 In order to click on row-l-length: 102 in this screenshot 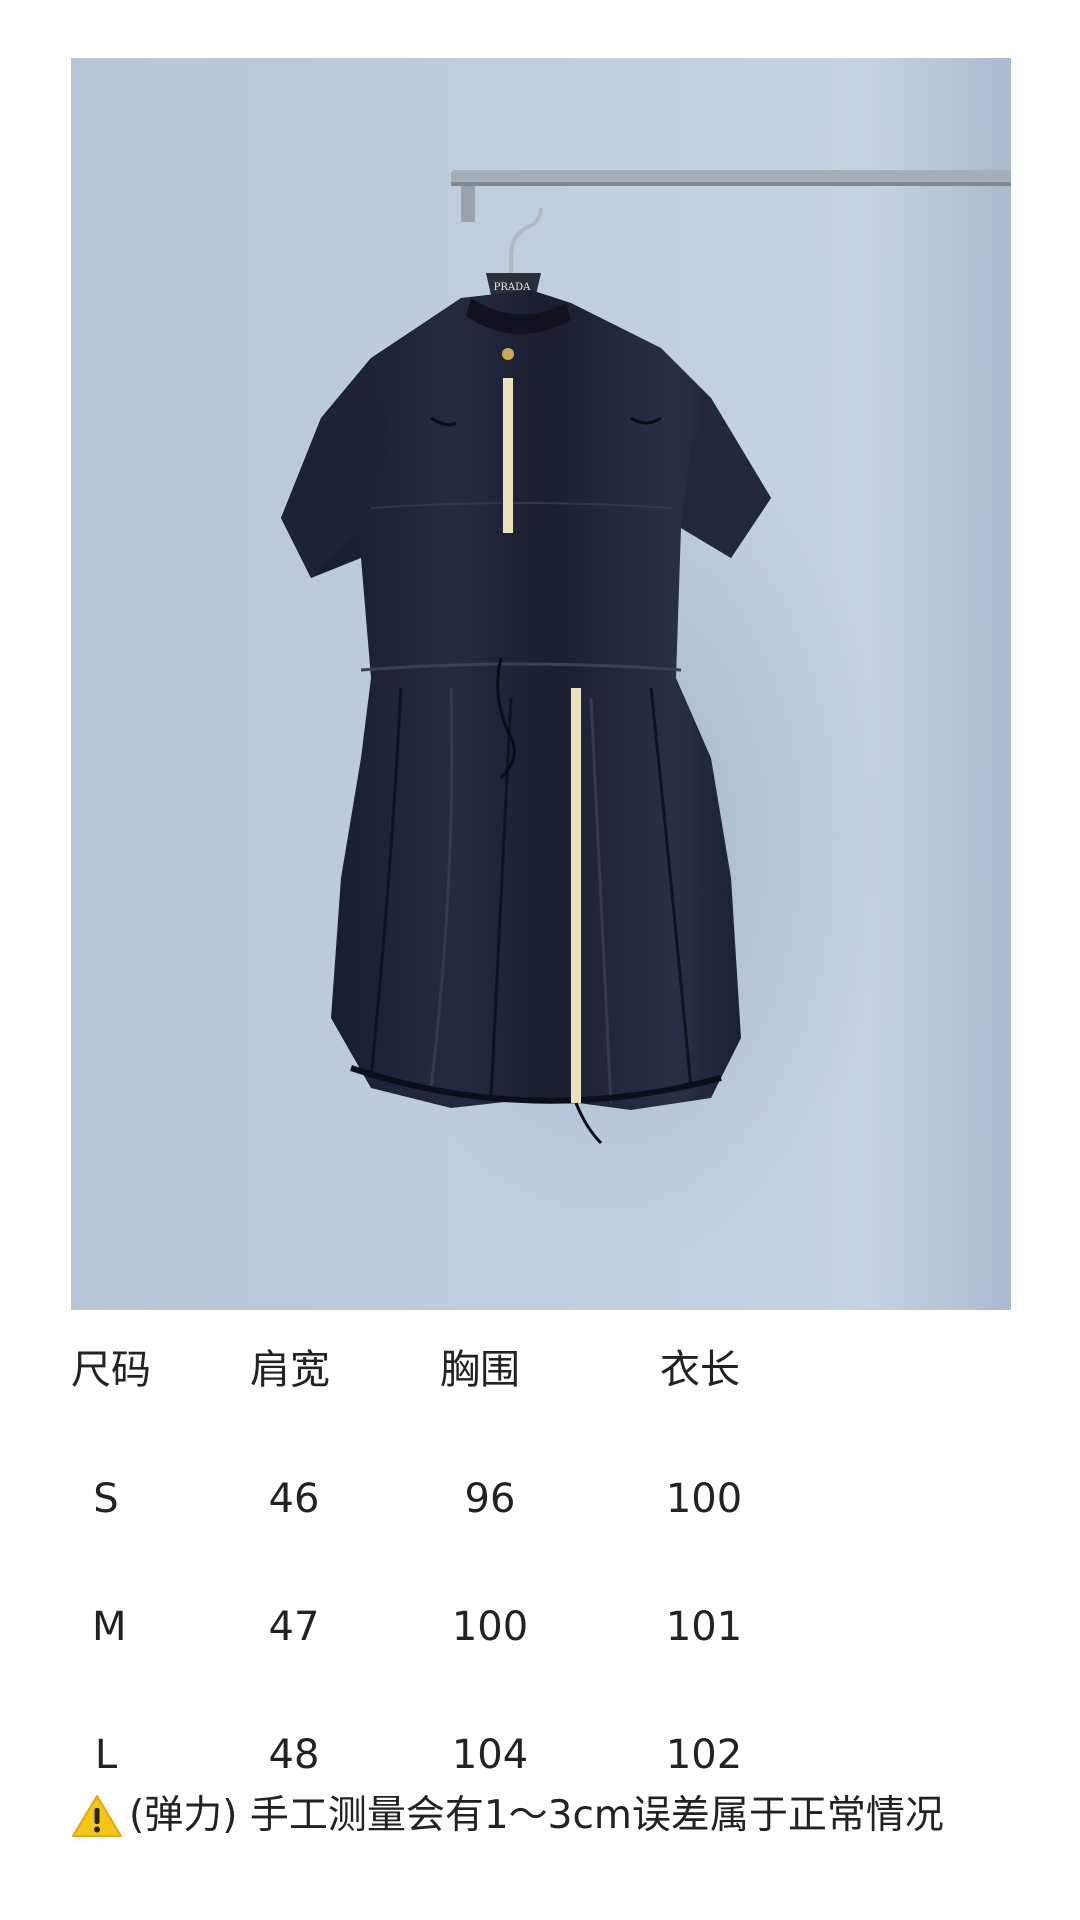, I will do `click(704, 1755)`.